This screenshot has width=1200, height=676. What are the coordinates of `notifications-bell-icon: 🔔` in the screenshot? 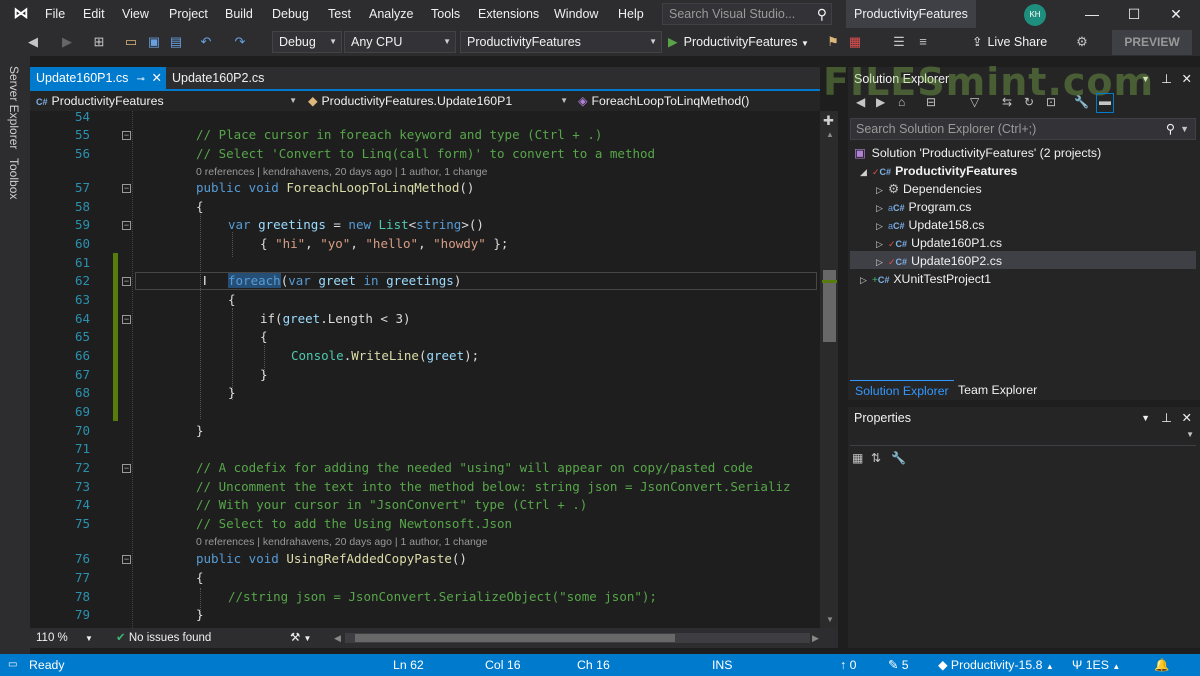 It's located at (1161, 665).